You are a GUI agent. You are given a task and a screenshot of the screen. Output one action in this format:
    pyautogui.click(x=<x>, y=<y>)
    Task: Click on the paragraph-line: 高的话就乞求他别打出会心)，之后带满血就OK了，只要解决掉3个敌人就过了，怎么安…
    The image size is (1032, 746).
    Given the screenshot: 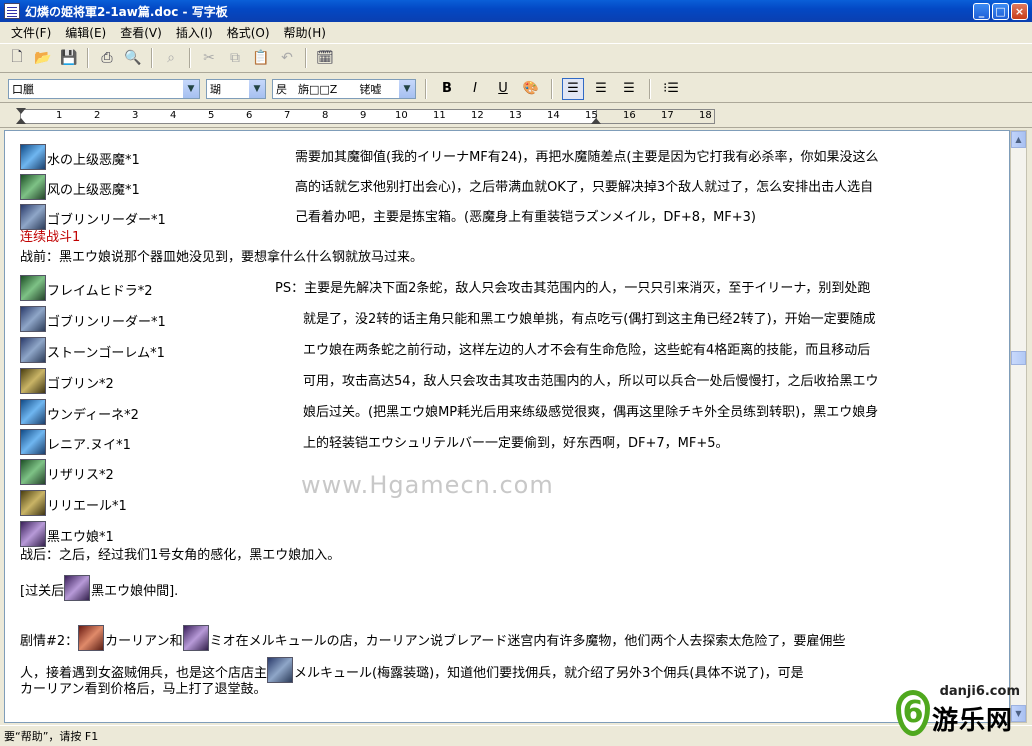 What is the action you would take?
    pyautogui.click(x=584, y=187)
    